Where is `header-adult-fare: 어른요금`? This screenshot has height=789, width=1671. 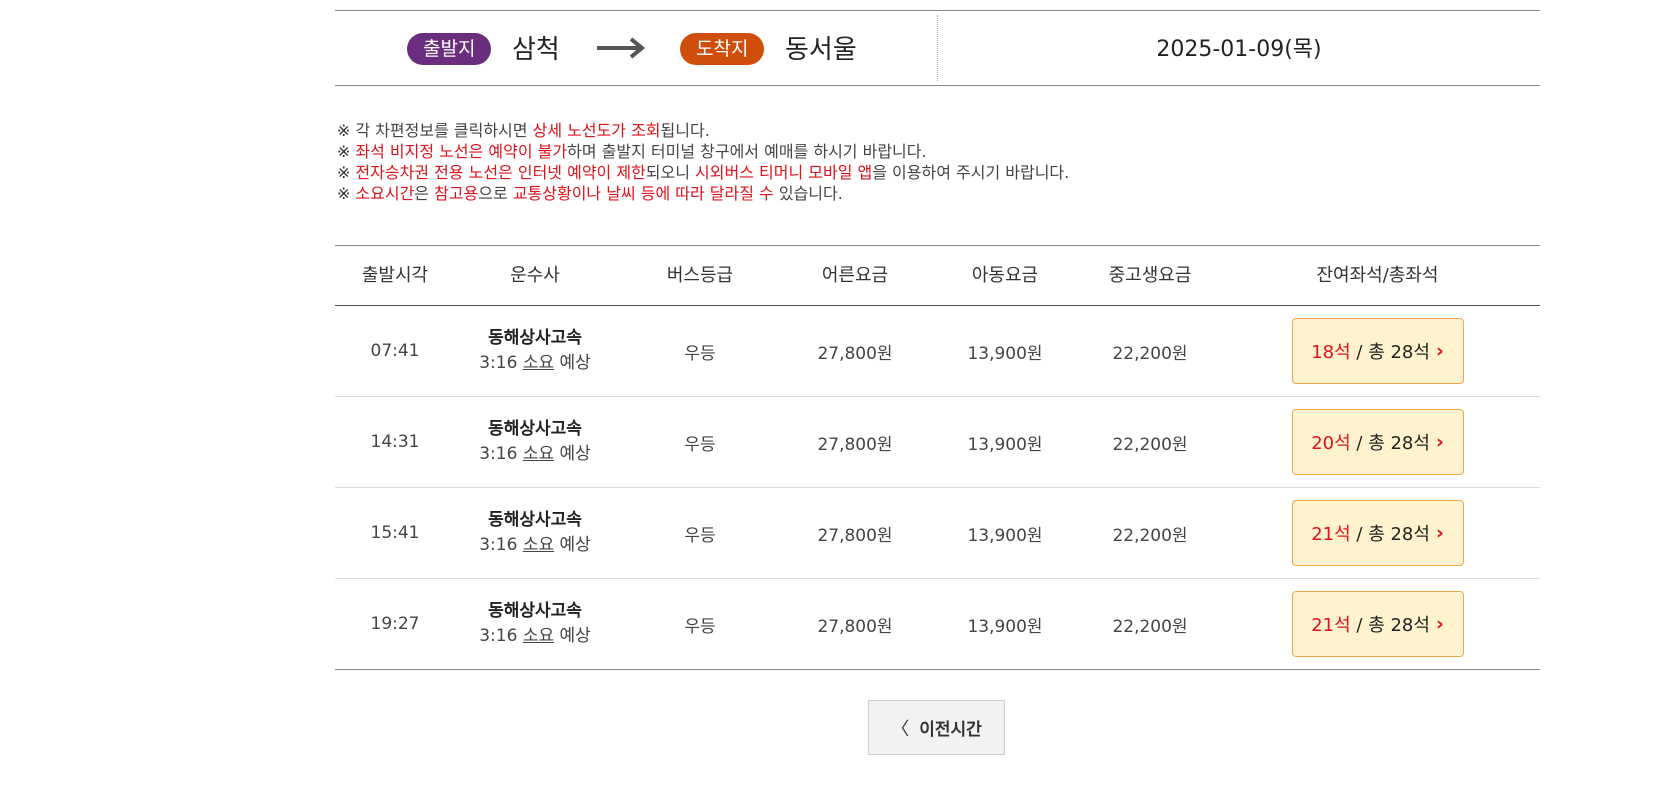 header-adult-fare: 어른요금 is located at coordinates (855, 275).